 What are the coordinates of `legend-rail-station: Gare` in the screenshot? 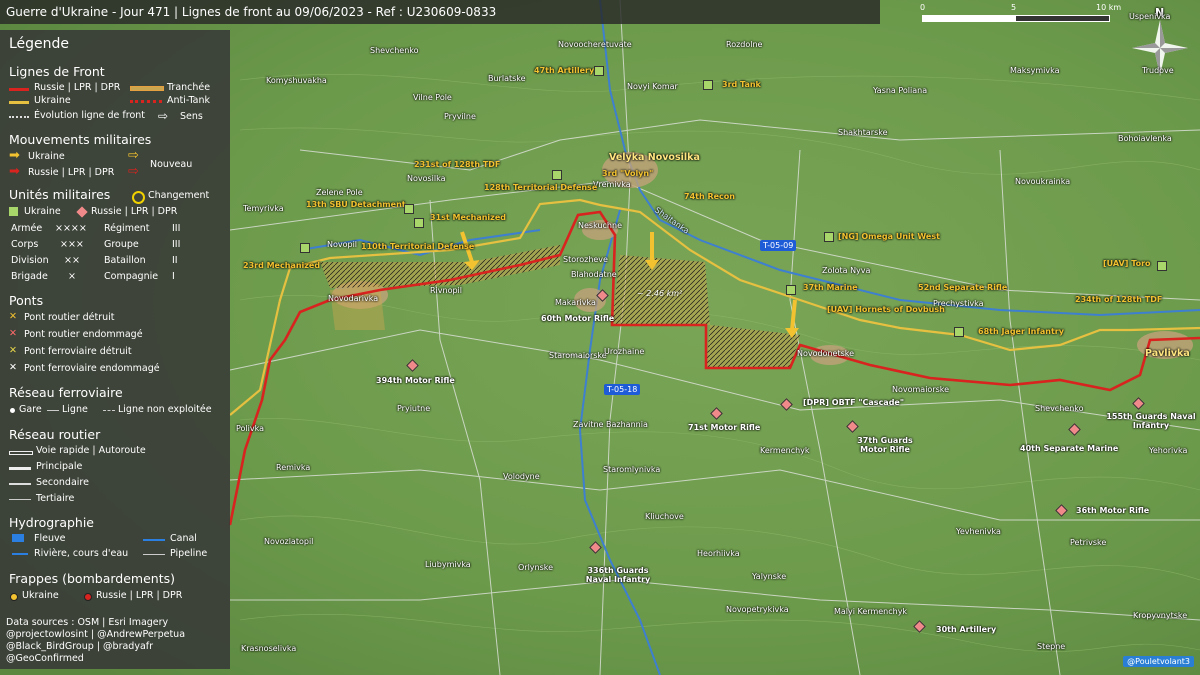 It's located at (30, 409).